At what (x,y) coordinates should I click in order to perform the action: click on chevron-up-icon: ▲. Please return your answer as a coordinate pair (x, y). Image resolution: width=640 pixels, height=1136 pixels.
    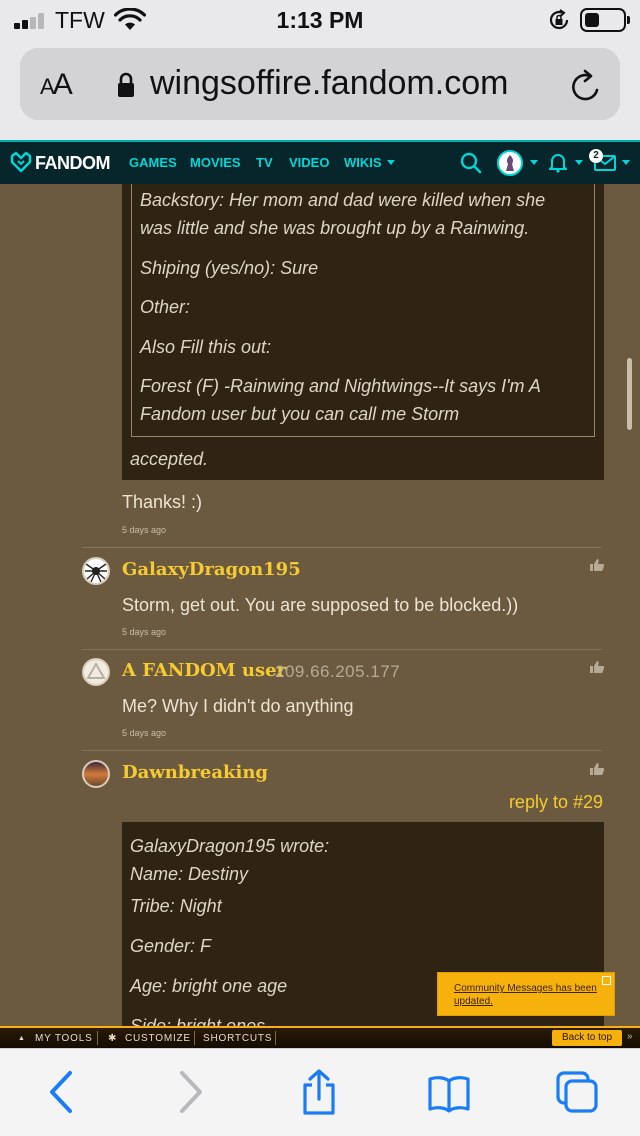
    Looking at the image, I should click on (22, 1038).